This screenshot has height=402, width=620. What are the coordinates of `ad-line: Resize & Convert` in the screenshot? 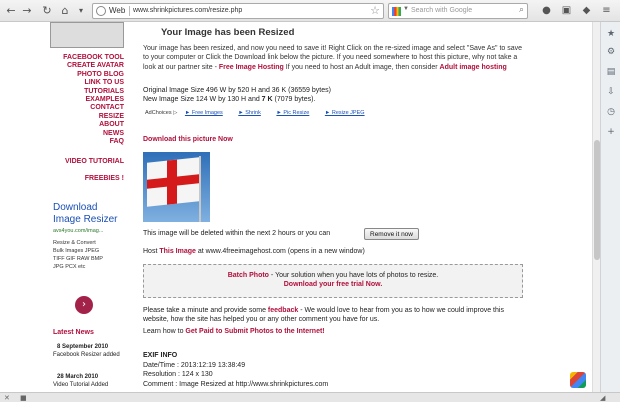 It's located at (74, 243).